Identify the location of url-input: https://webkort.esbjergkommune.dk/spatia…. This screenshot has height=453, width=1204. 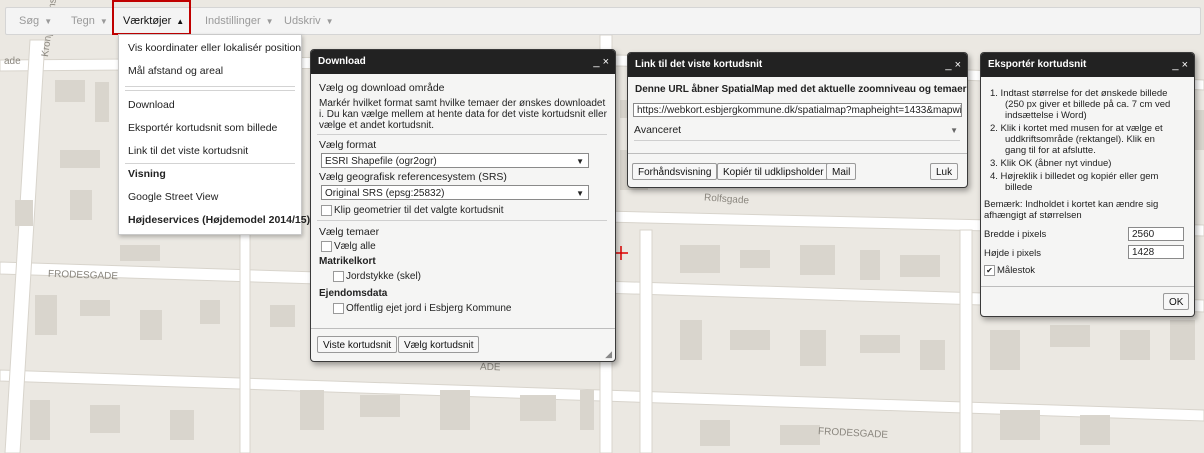
(797, 110).